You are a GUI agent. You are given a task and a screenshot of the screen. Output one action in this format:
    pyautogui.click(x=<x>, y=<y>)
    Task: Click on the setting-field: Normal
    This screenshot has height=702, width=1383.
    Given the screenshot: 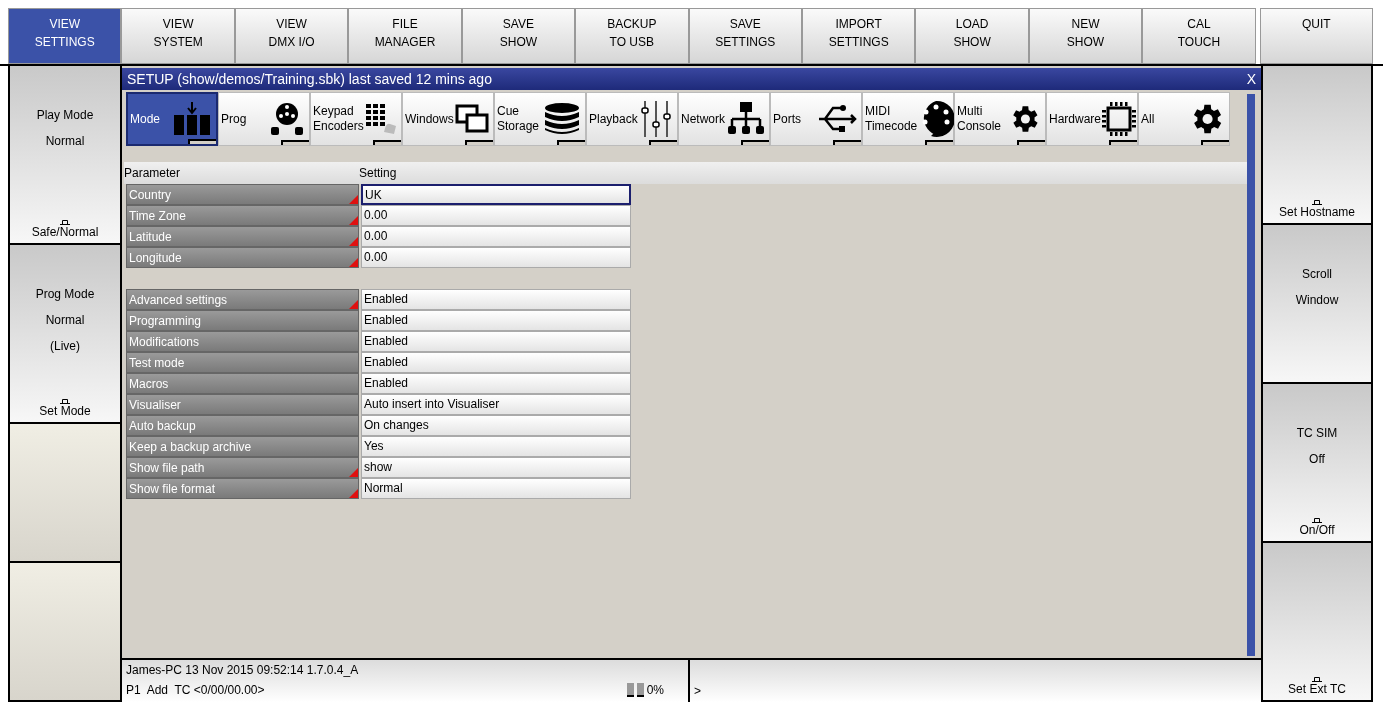 What is the action you would take?
    pyautogui.click(x=496, y=488)
    